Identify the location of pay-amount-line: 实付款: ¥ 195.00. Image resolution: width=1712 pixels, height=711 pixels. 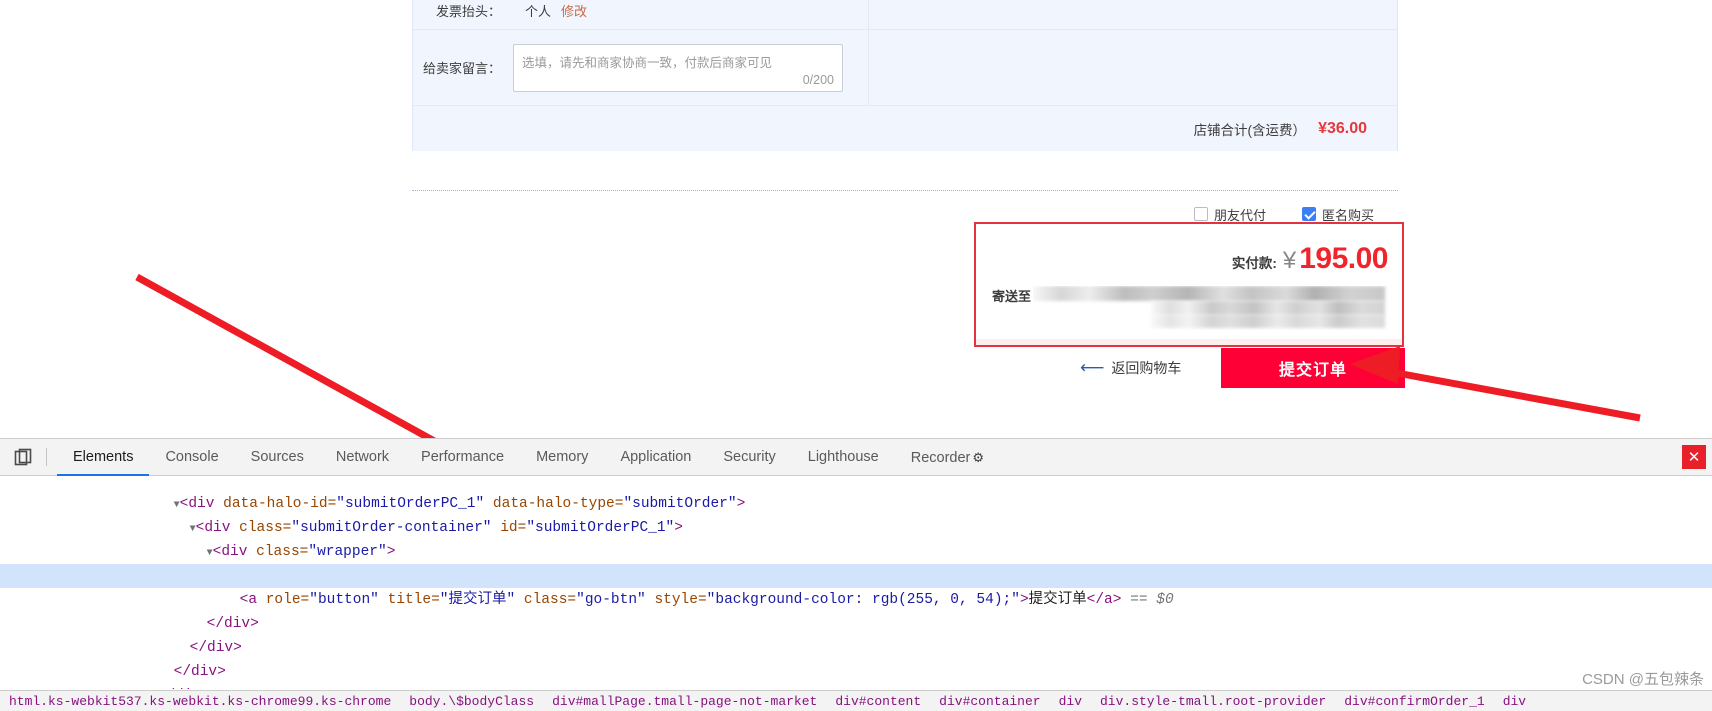
(1310, 259).